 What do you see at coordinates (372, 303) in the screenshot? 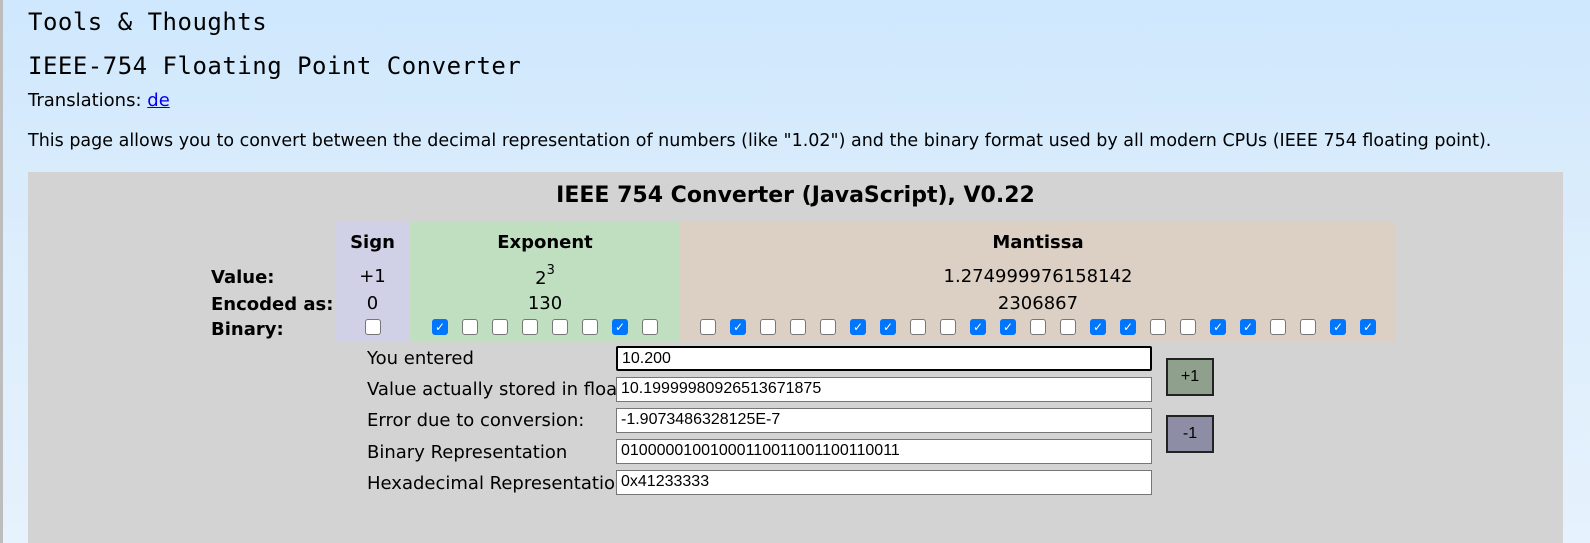
I see `sign-encoded: 0` at bounding box center [372, 303].